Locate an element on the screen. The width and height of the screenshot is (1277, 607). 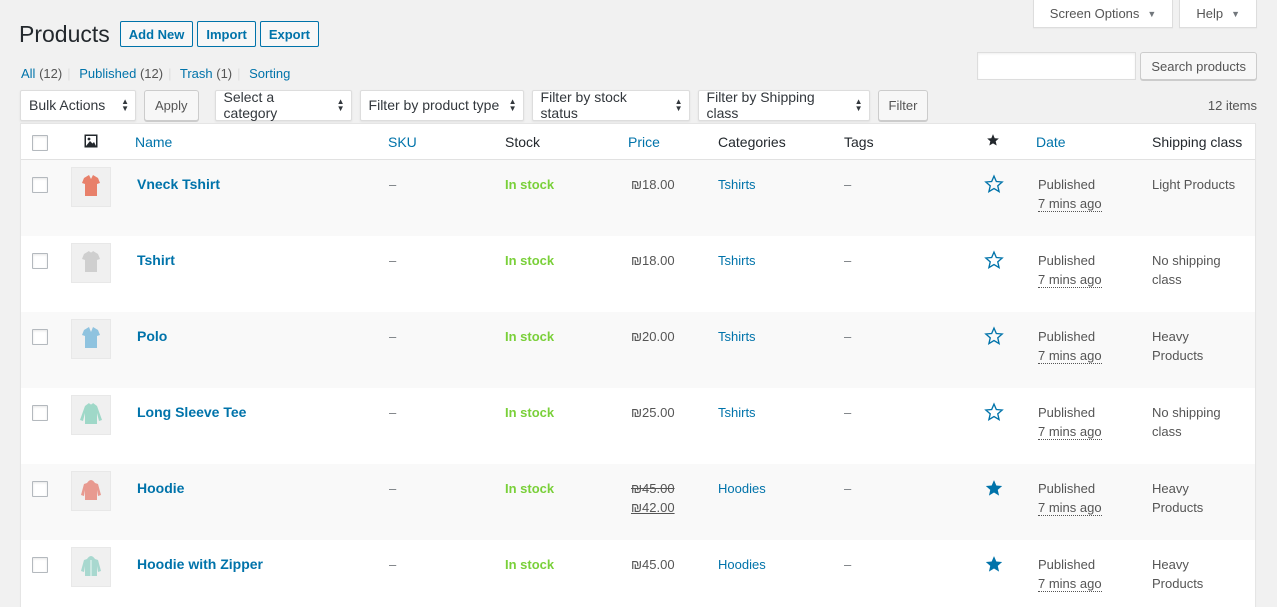
product-name-link: Polo is located at coordinates (152, 336).